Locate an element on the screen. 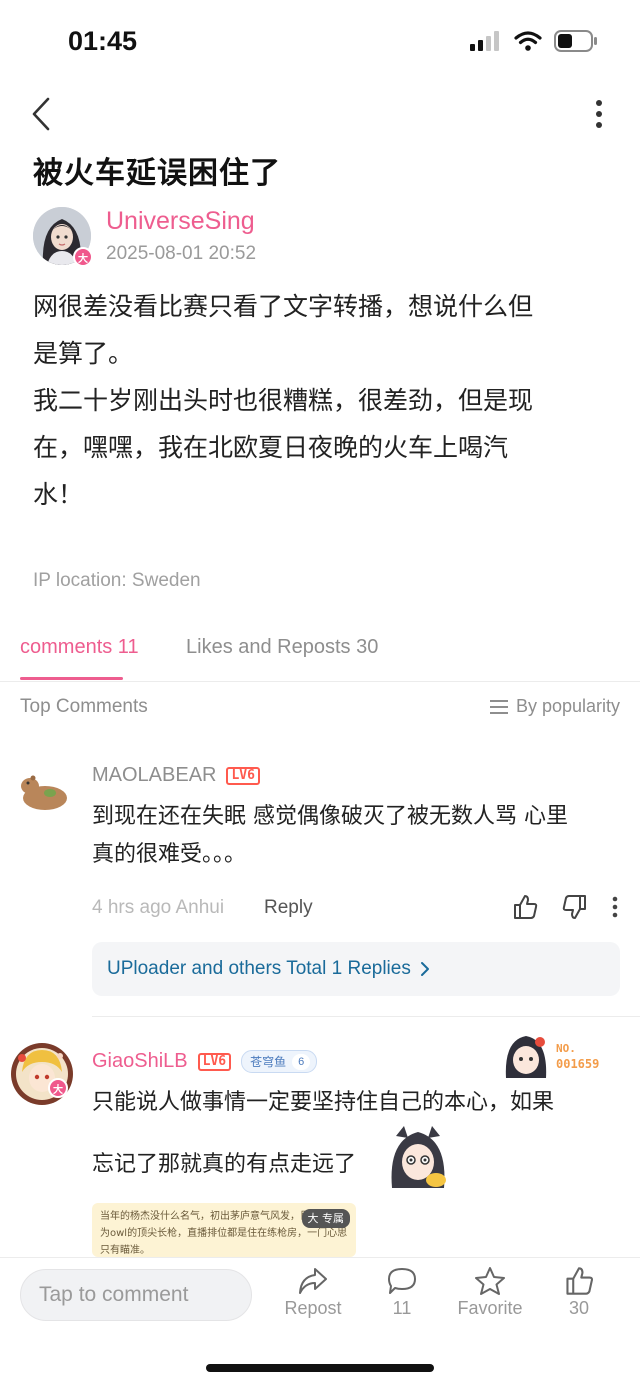  post-body-line: 网很差没看比赛只看了文字转播，想说什么但 is located at coordinates (283, 306).